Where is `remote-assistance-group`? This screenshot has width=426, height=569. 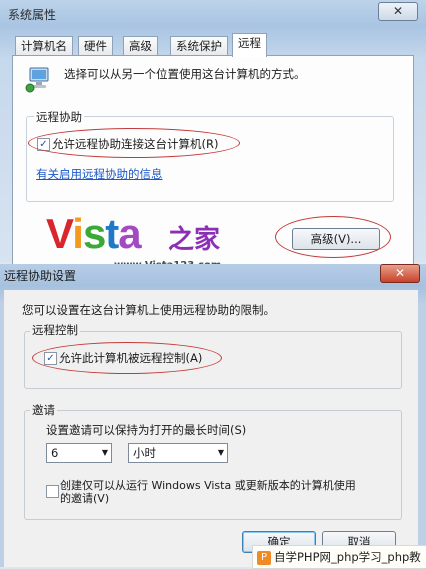
remote-assistance-group is located at coordinates (210, 159).